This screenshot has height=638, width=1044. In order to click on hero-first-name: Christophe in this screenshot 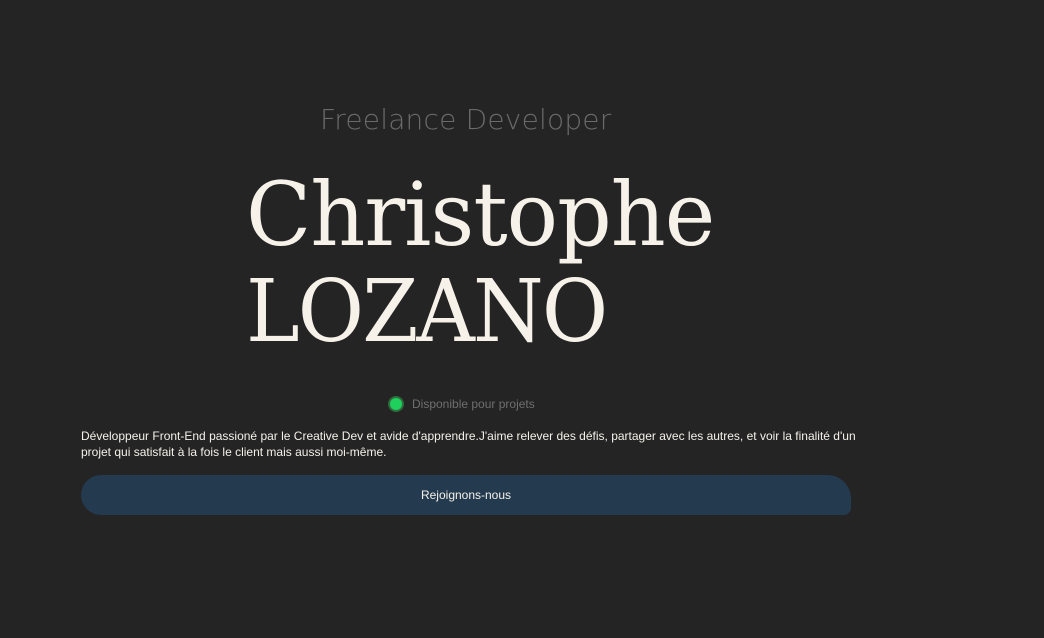, I will do `click(480, 214)`.